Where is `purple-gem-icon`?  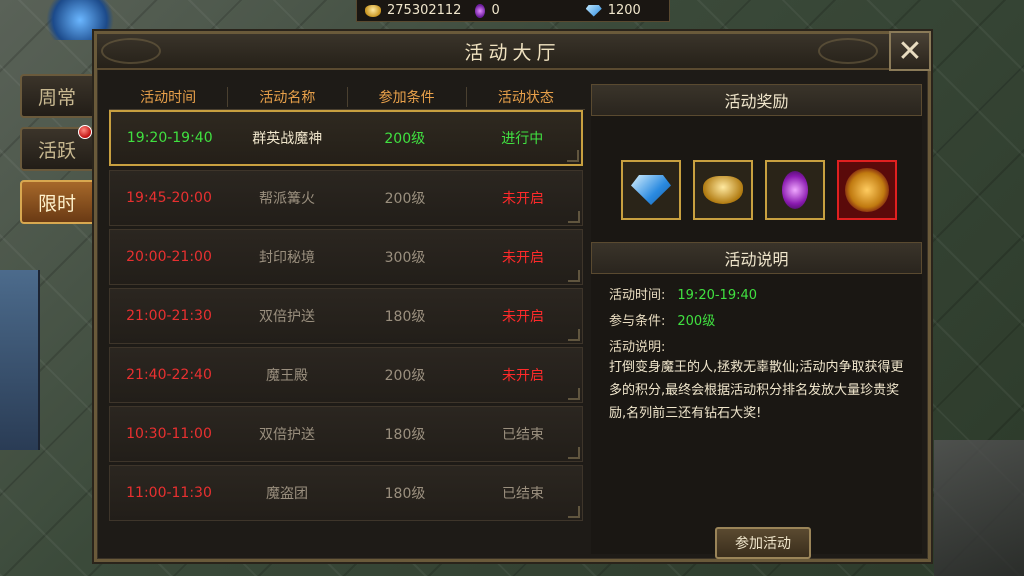
purple-gem-icon is located at coordinates (480, 10).